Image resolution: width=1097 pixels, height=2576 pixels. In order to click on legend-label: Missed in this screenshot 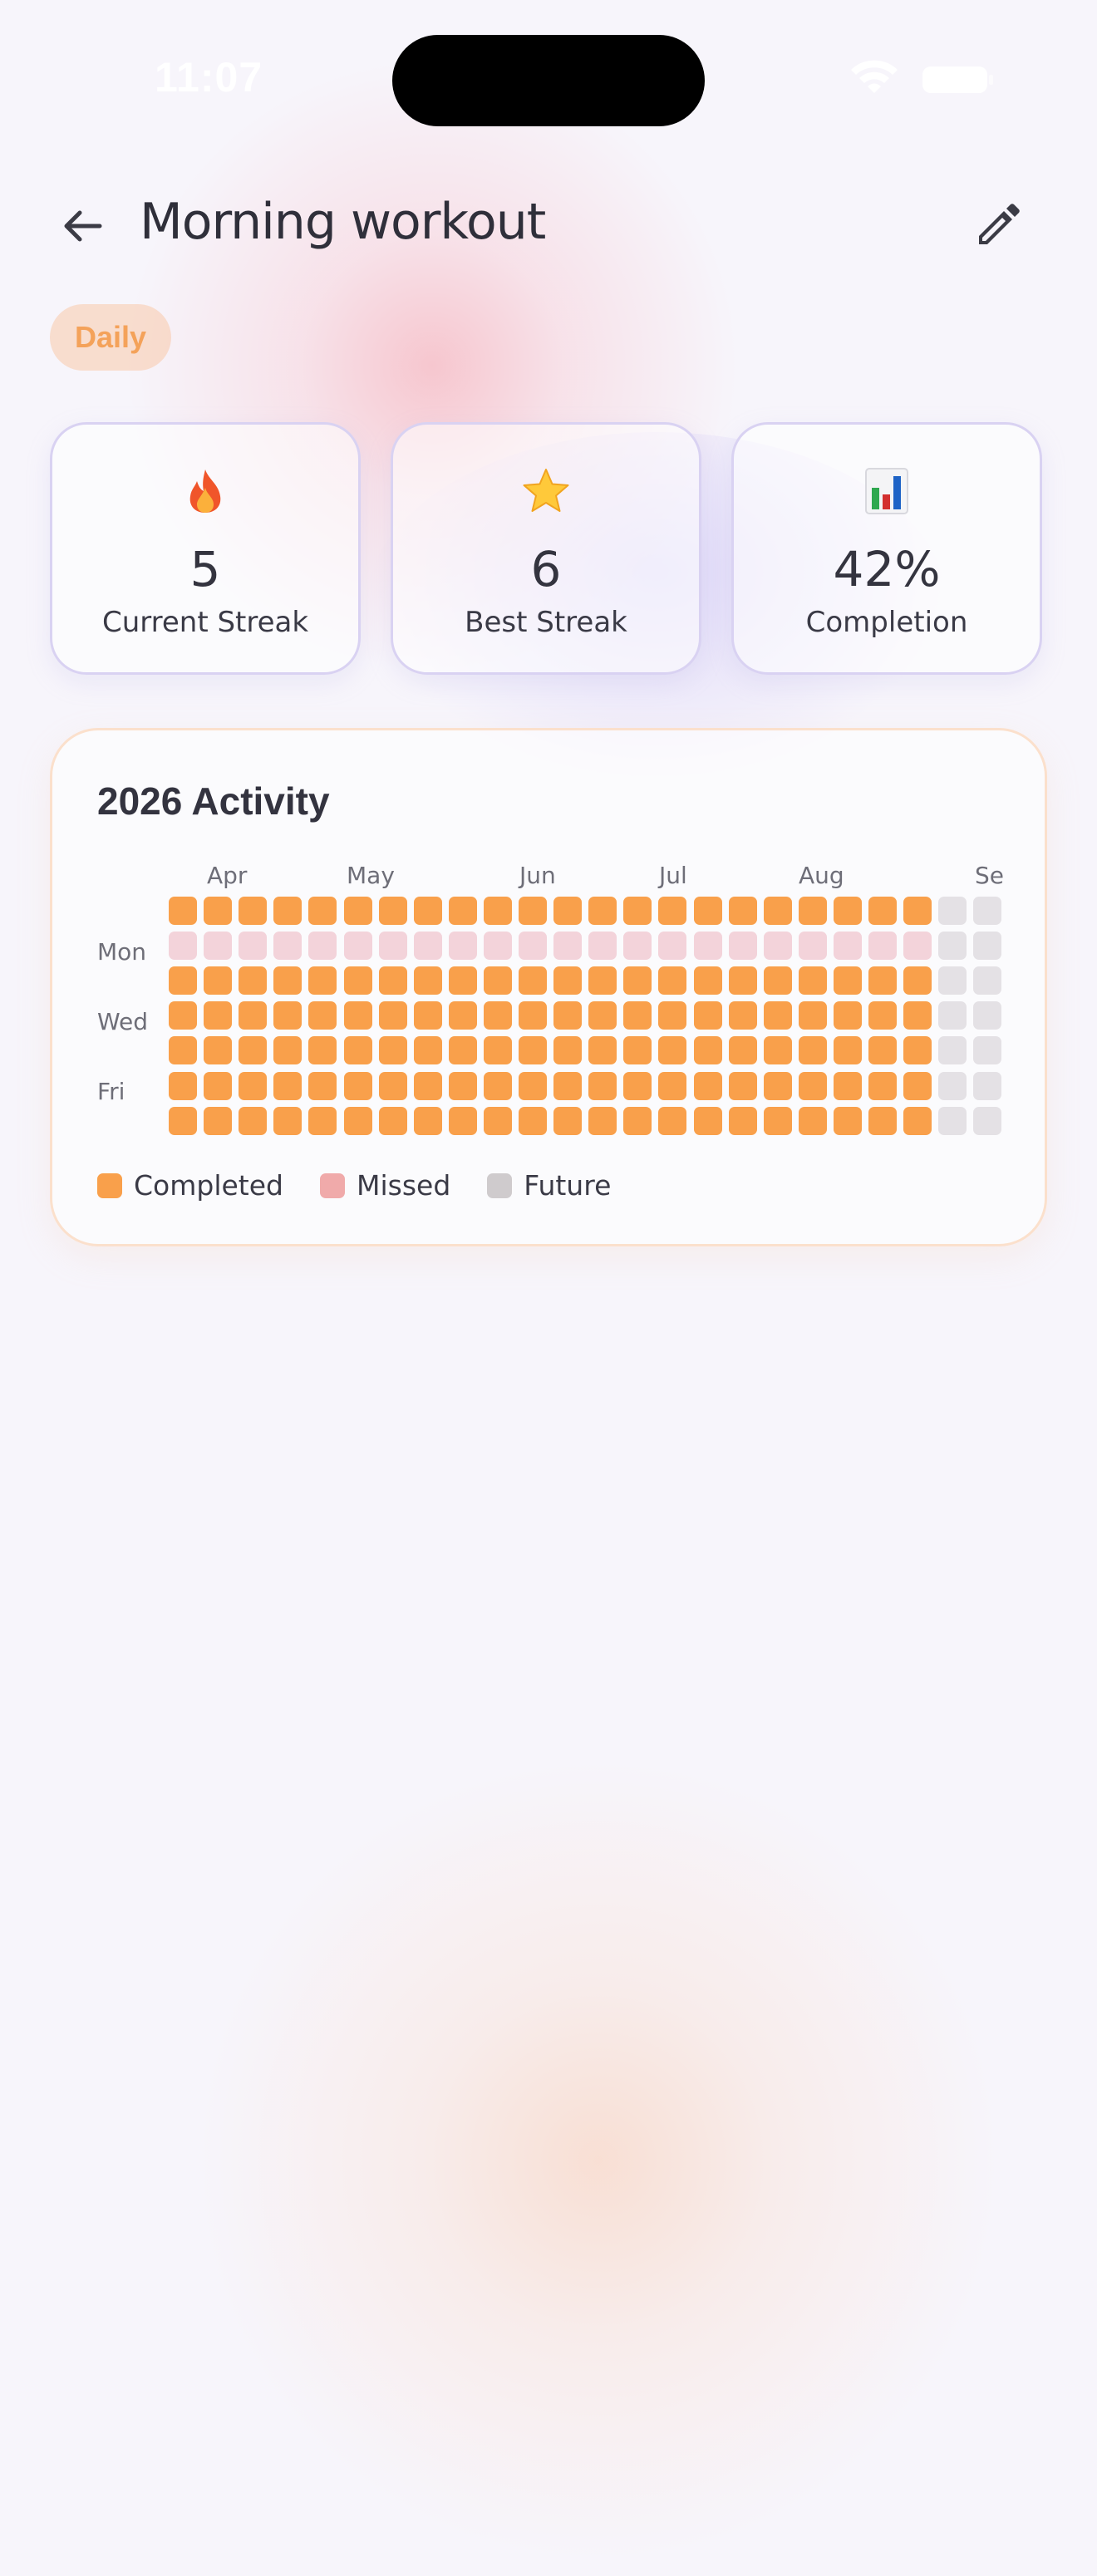, I will do `click(404, 1185)`.